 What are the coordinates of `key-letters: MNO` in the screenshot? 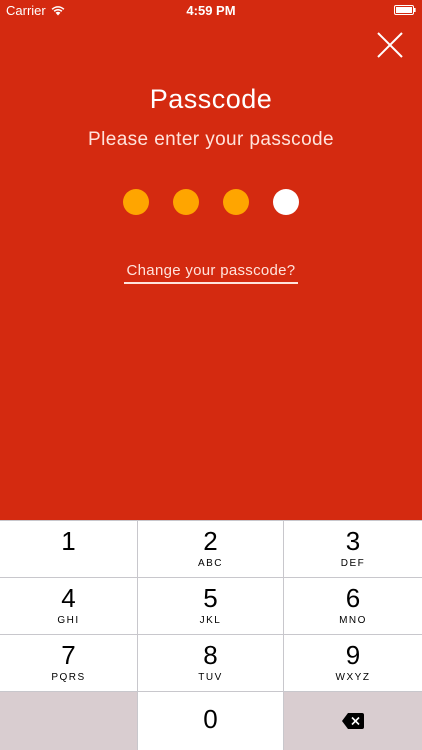 It's located at (353, 620).